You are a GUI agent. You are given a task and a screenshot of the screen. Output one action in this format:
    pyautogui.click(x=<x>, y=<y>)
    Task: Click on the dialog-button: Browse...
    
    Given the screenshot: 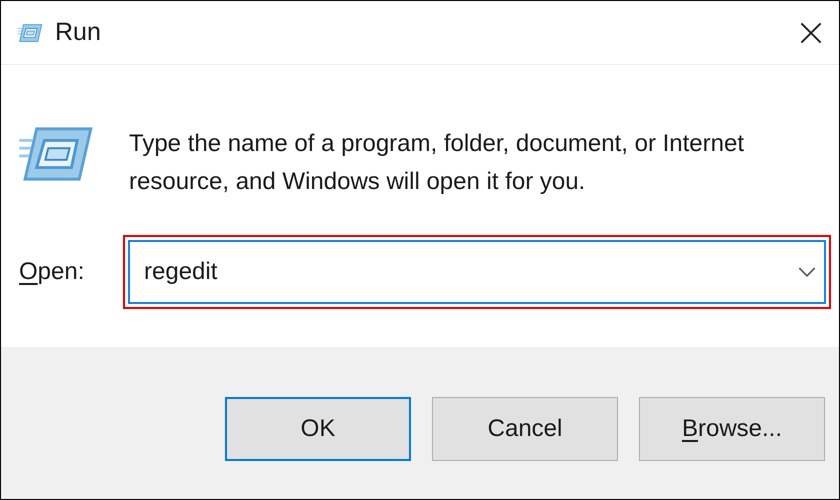 What is the action you would take?
    pyautogui.click(x=732, y=429)
    